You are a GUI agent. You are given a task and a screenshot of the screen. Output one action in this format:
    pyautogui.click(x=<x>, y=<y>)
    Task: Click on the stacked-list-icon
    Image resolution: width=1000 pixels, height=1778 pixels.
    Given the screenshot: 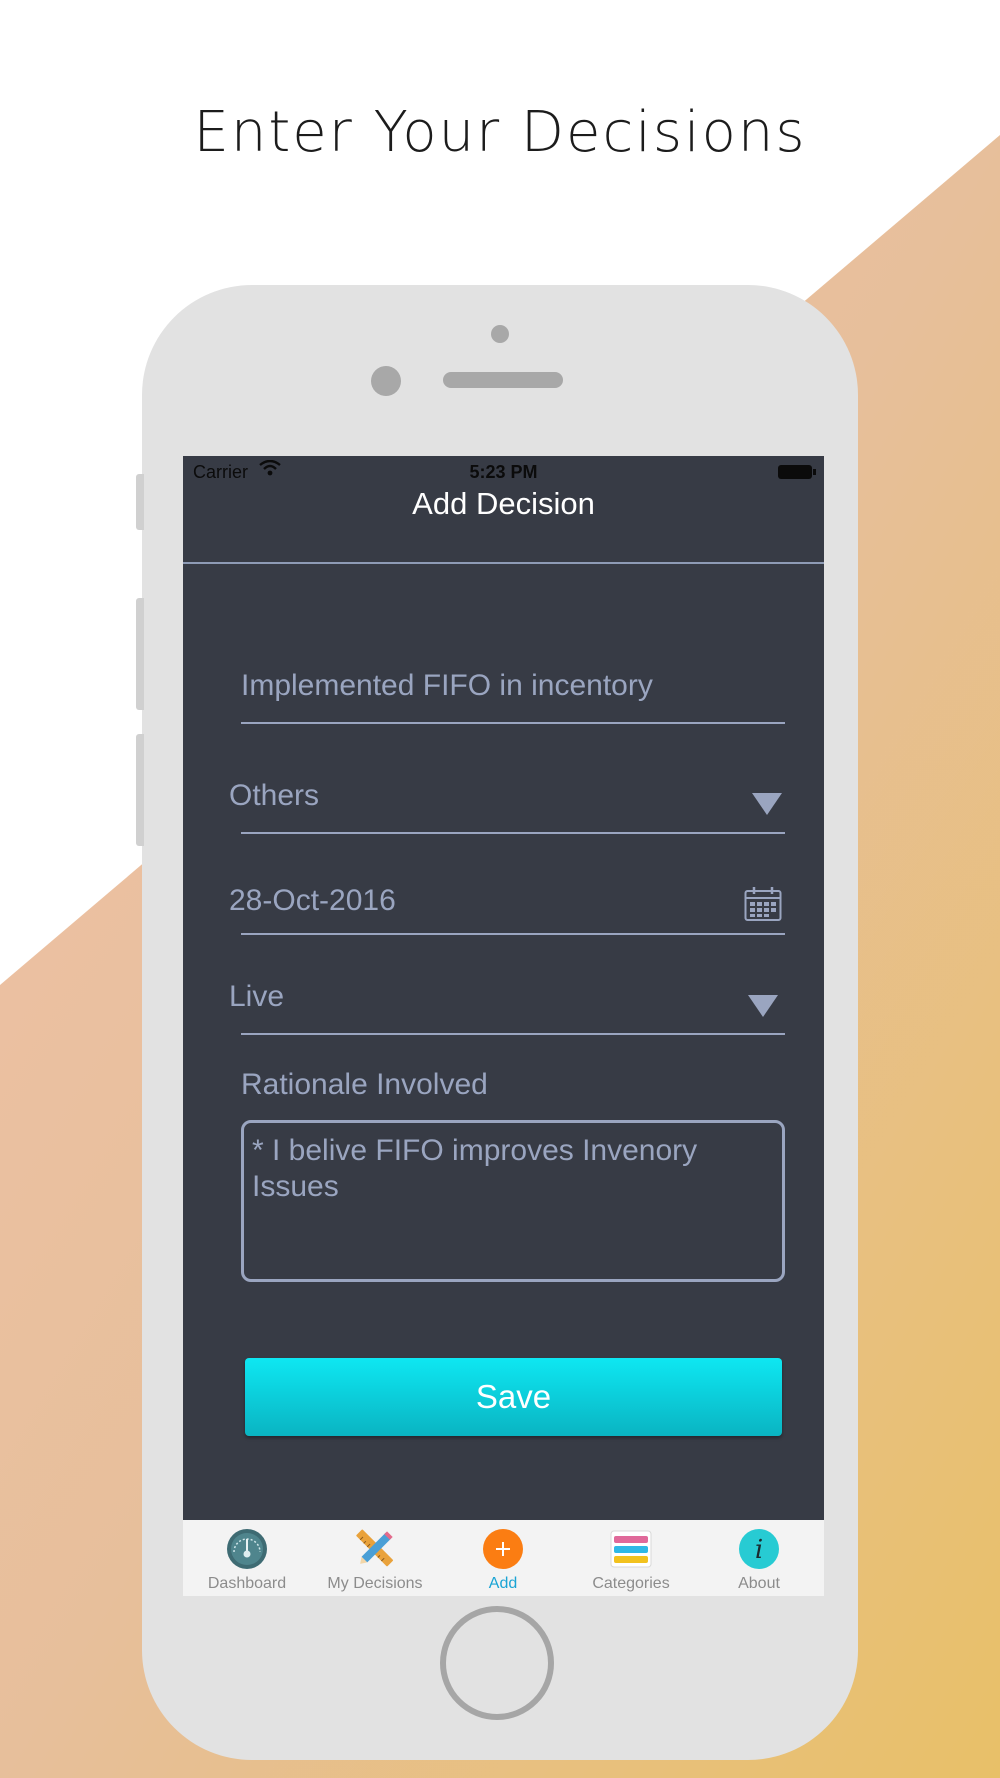 What is the action you would take?
    pyautogui.click(x=631, y=1549)
    